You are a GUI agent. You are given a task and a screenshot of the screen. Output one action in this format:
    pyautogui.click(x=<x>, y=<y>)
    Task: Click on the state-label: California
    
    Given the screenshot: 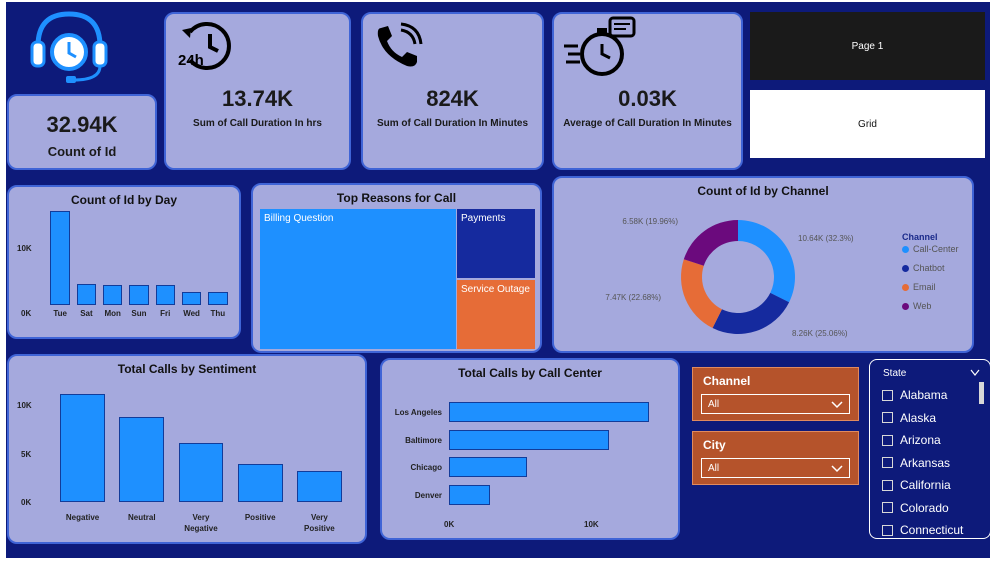 What is the action you would take?
    pyautogui.click(x=925, y=485)
    